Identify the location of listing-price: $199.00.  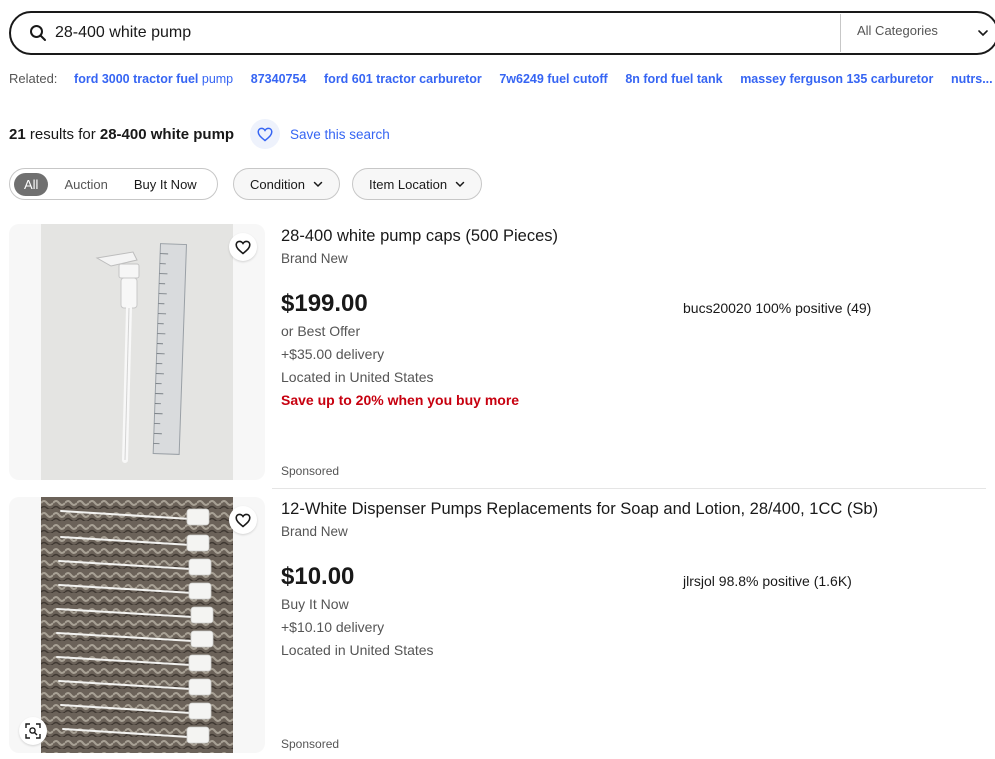
(324, 303).